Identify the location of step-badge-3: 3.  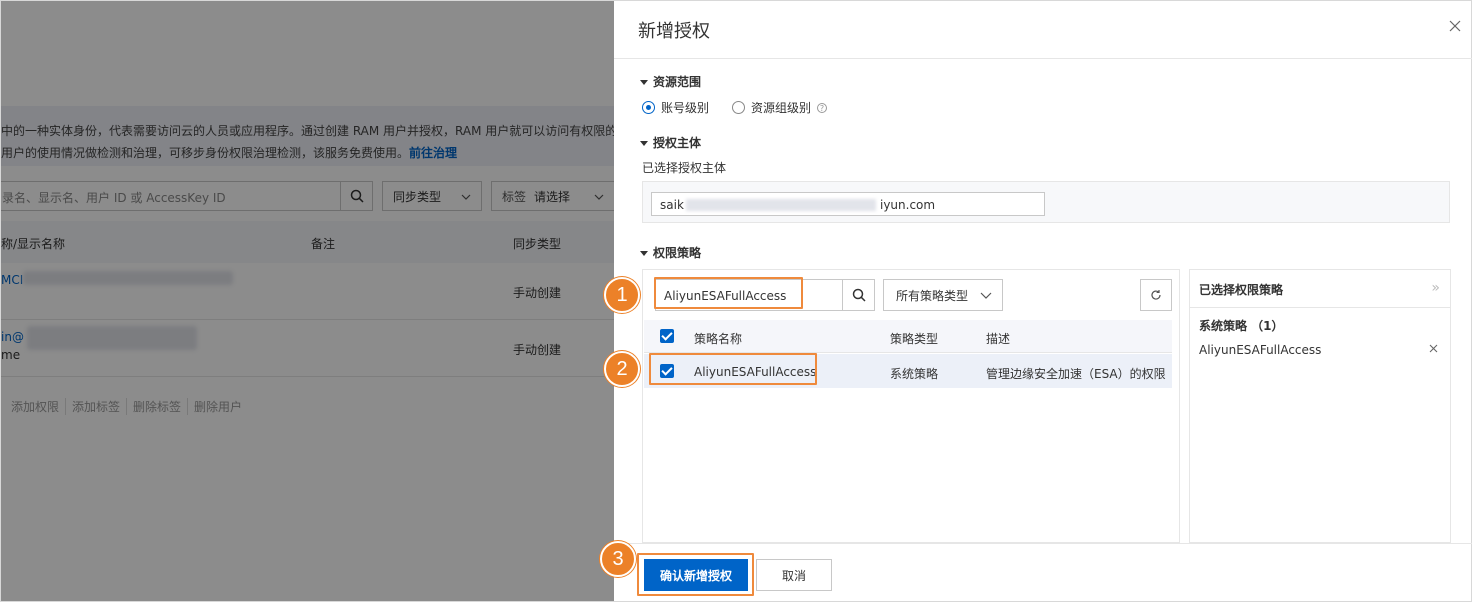
(618, 559).